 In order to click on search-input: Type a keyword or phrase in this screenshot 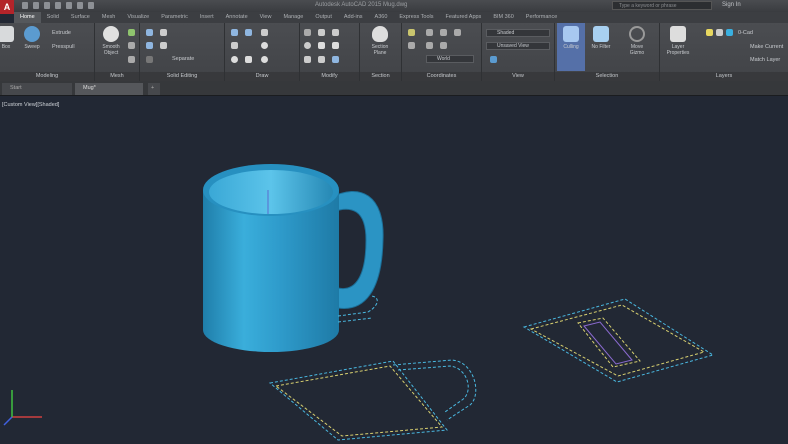, I will do `click(662, 5)`.